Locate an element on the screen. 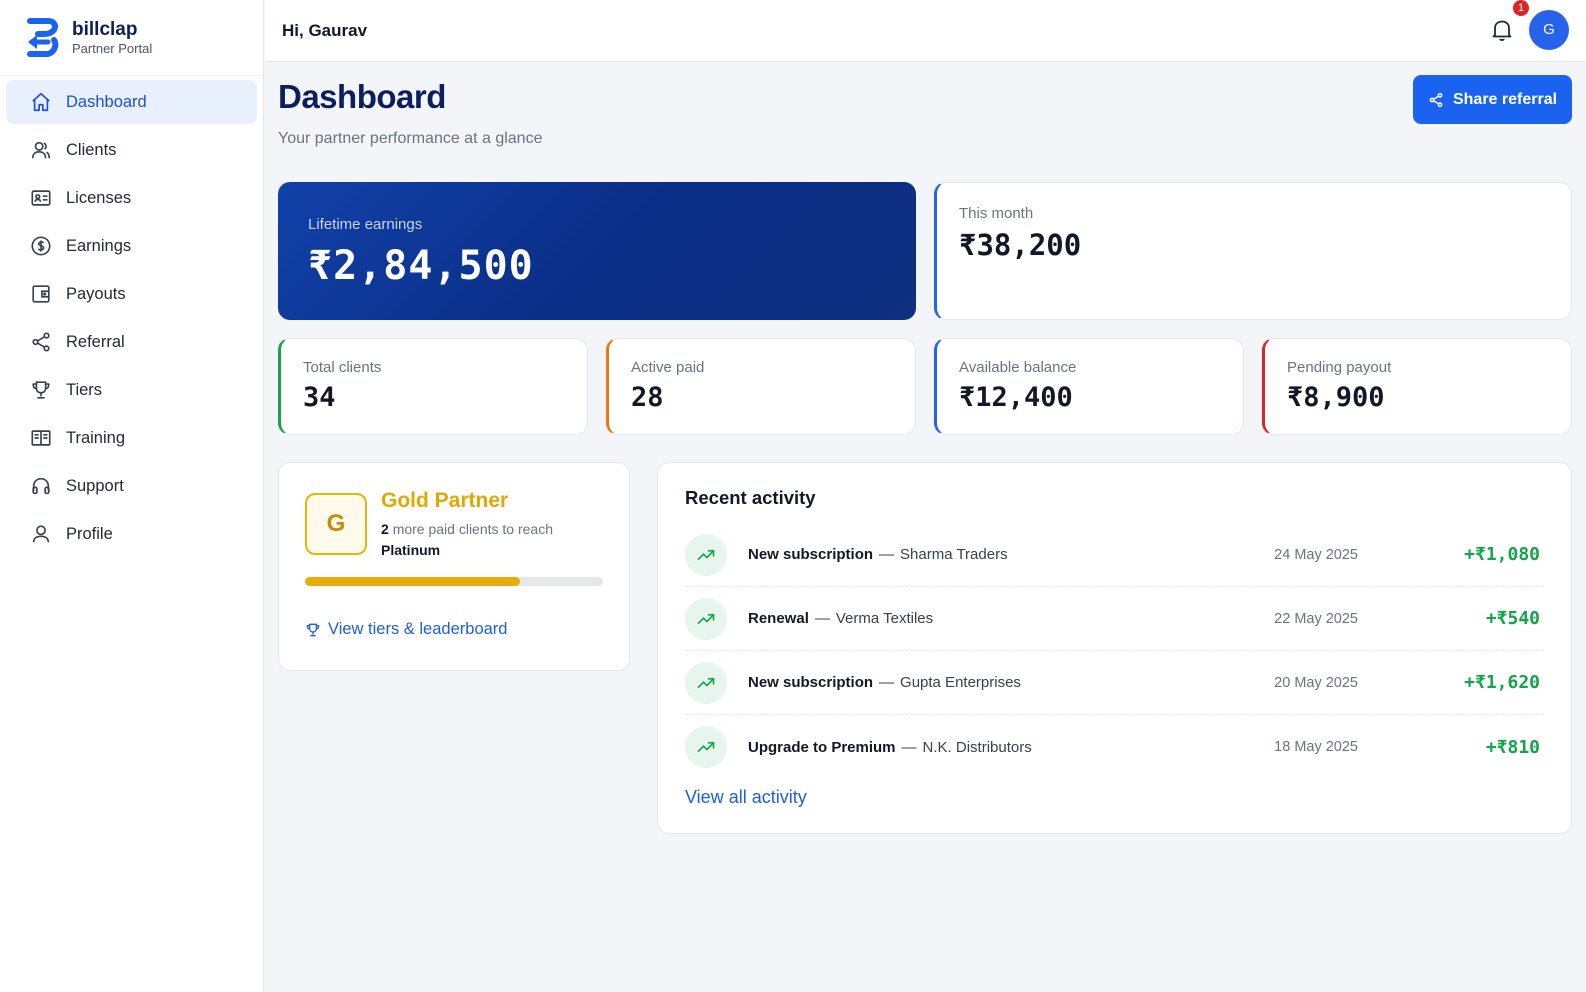  this-month-label: This month is located at coordinates (996, 213).